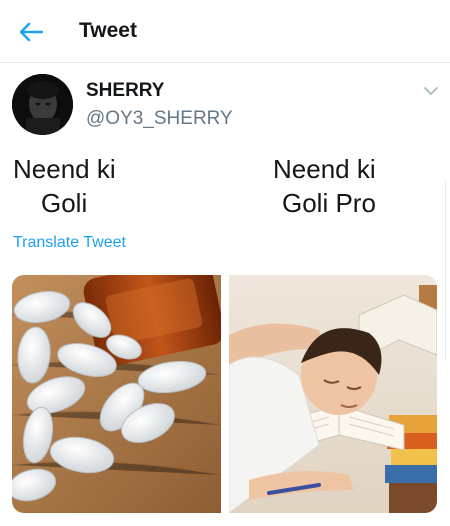 This screenshot has width=450, height=526. Describe the element at coordinates (31, 32) in the screenshot. I see `back-arrow-icon` at that location.